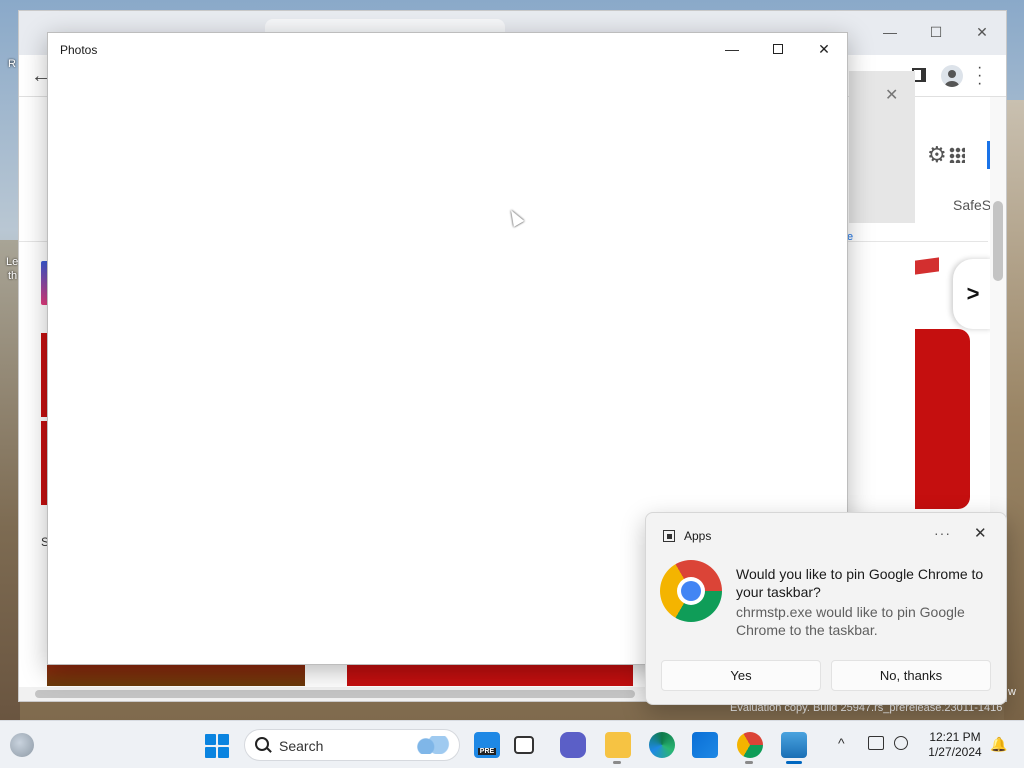 The width and height of the screenshot is (1024, 768). Describe the element at coordinates (1014, 410) in the screenshot. I see `desktop-wallpaper-right` at that location.